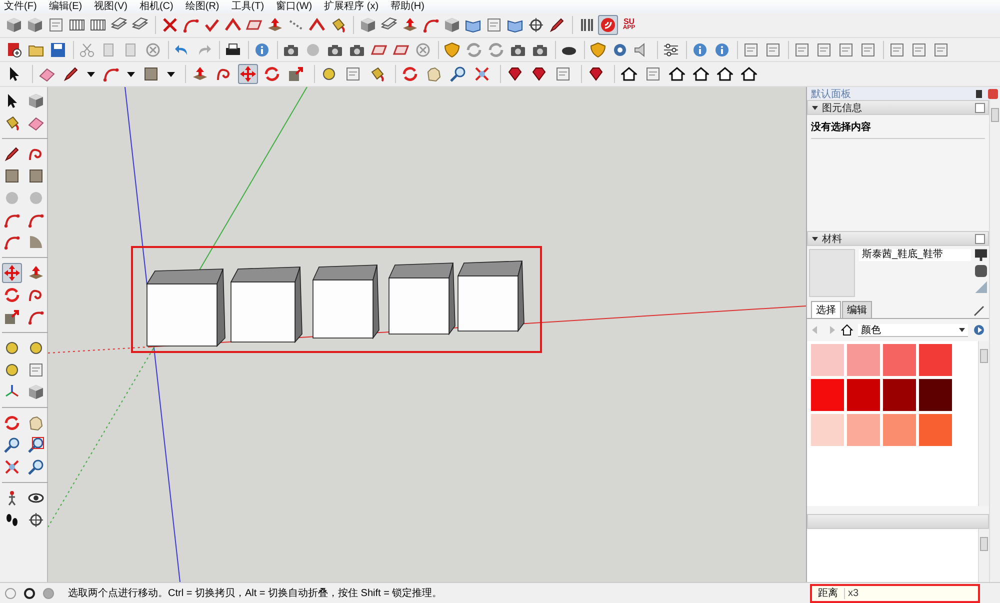 The image size is (1000, 603). I want to click on menu-item: 视图(V), so click(111, 6).